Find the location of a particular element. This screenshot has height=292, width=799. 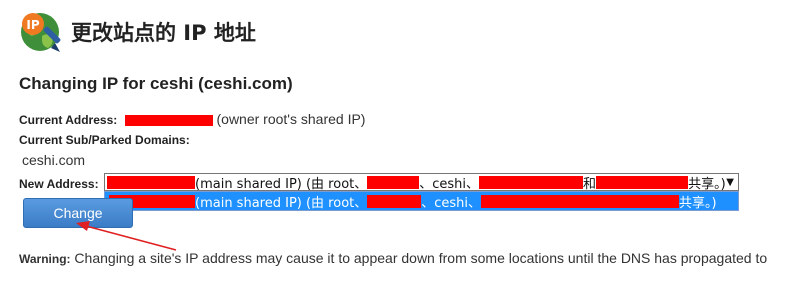

sub-domains-label: Current Sub/Parked Domains: is located at coordinates (104, 140).